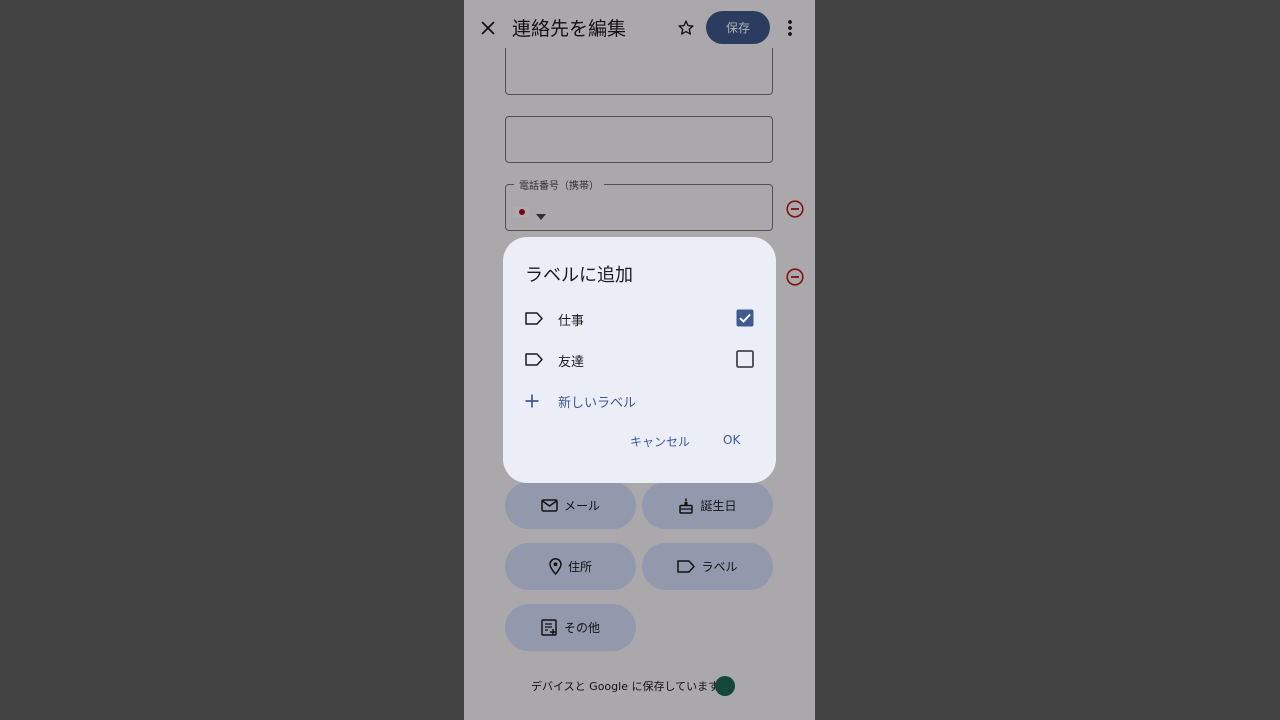 The height and width of the screenshot is (720, 1280). I want to click on label-option-friends: 友達, so click(639, 360).